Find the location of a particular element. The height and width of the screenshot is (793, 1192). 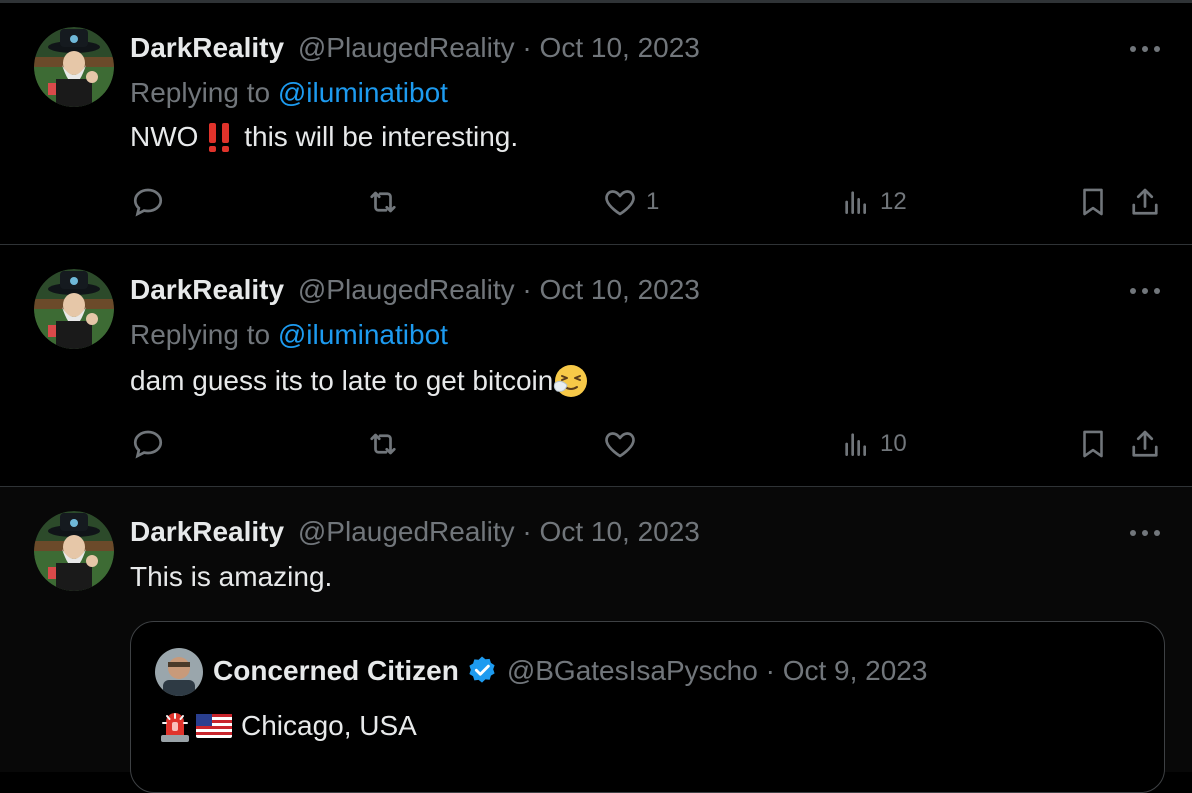

tweet-text-part: NWO is located at coordinates (164, 136).